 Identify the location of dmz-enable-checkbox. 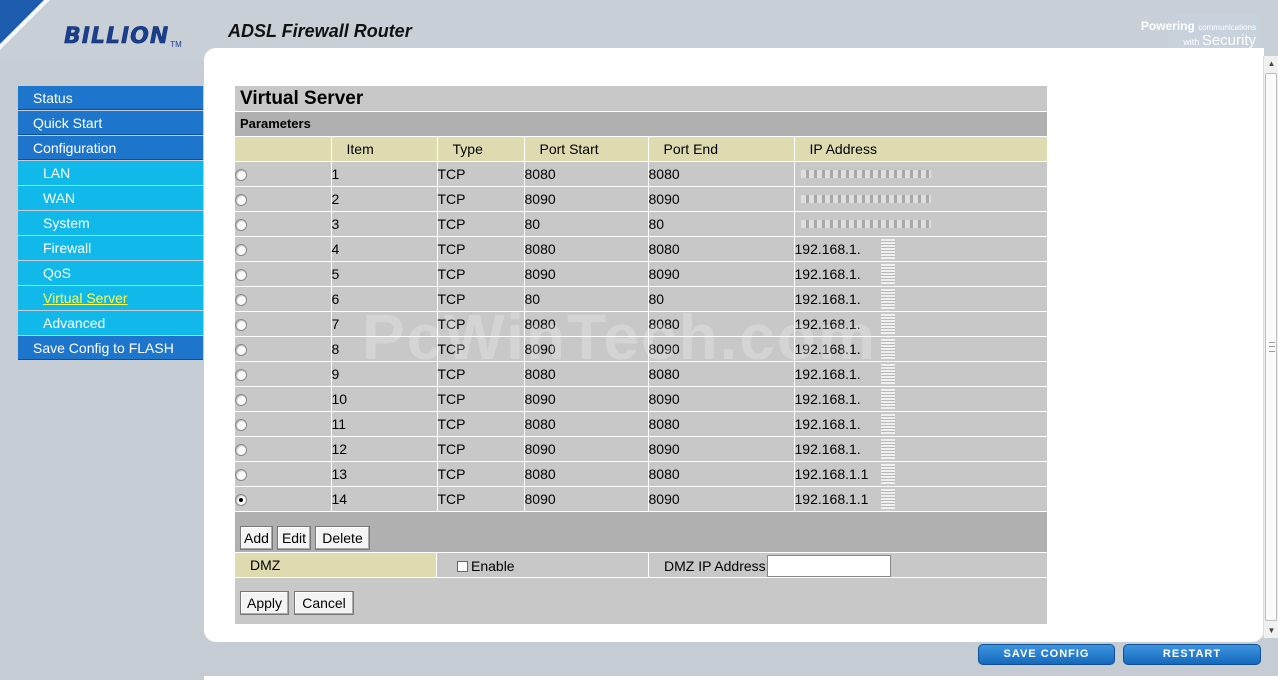
(462, 566).